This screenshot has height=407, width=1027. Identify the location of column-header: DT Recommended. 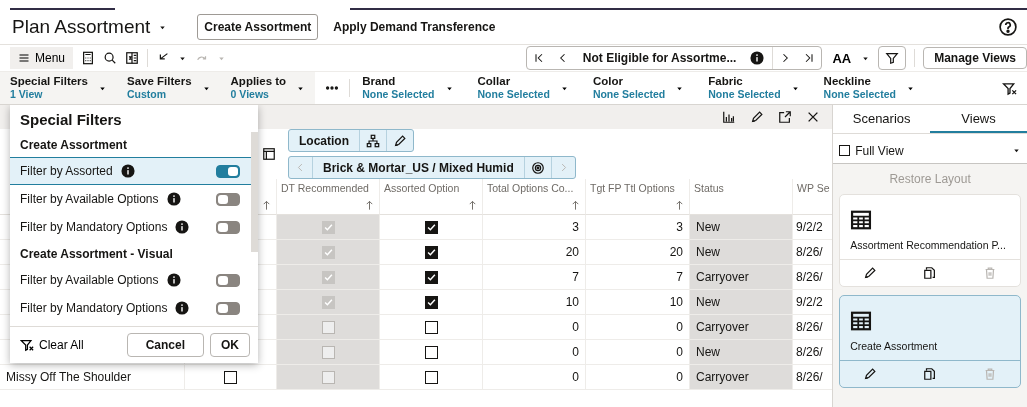
(328, 188).